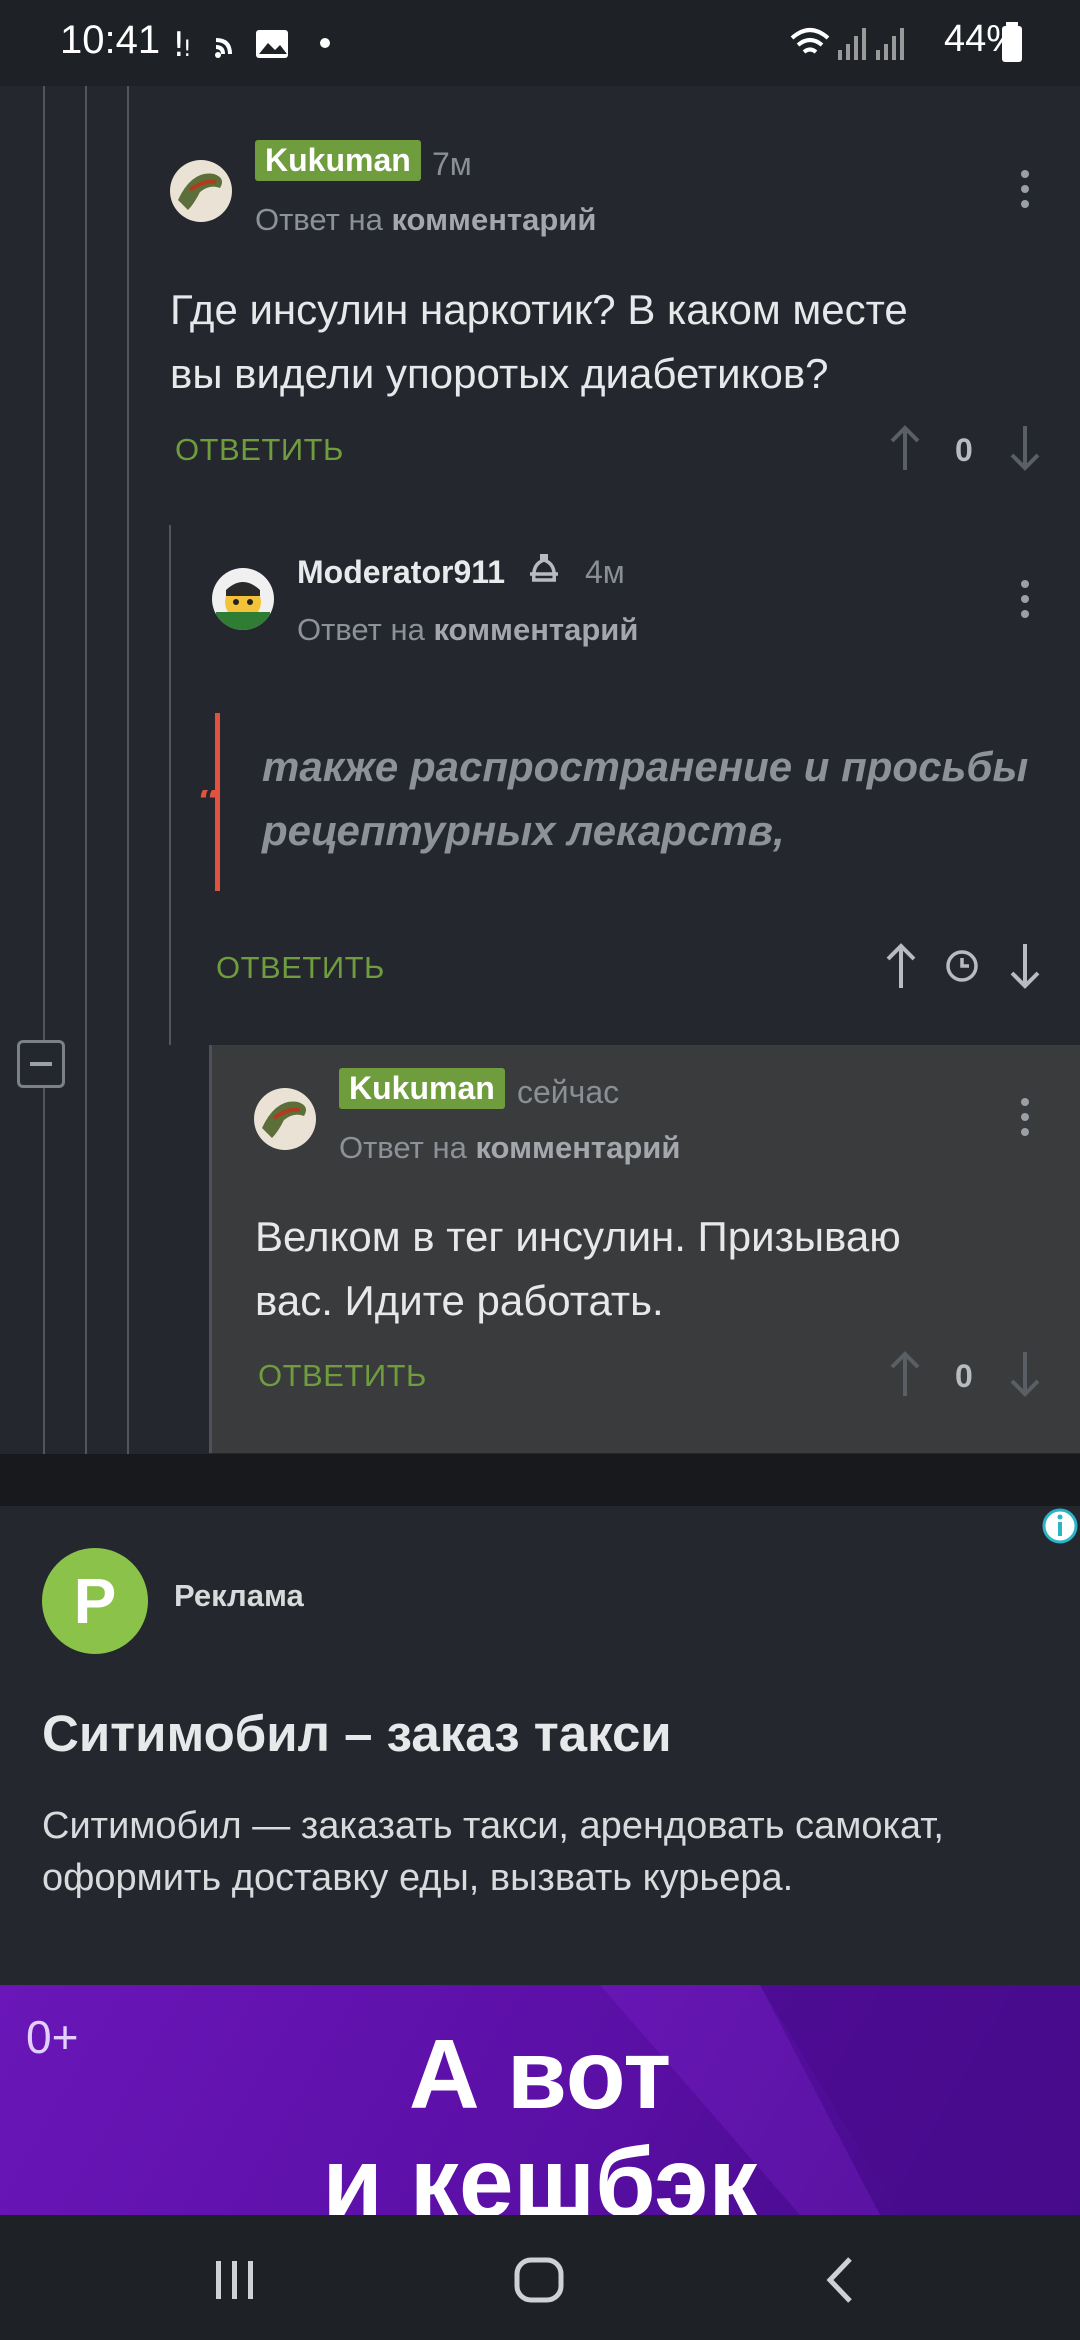 This screenshot has height=2340, width=1080. Describe the element at coordinates (605, 572) in the screenshot. I see `comment-time: 4м` at that location.